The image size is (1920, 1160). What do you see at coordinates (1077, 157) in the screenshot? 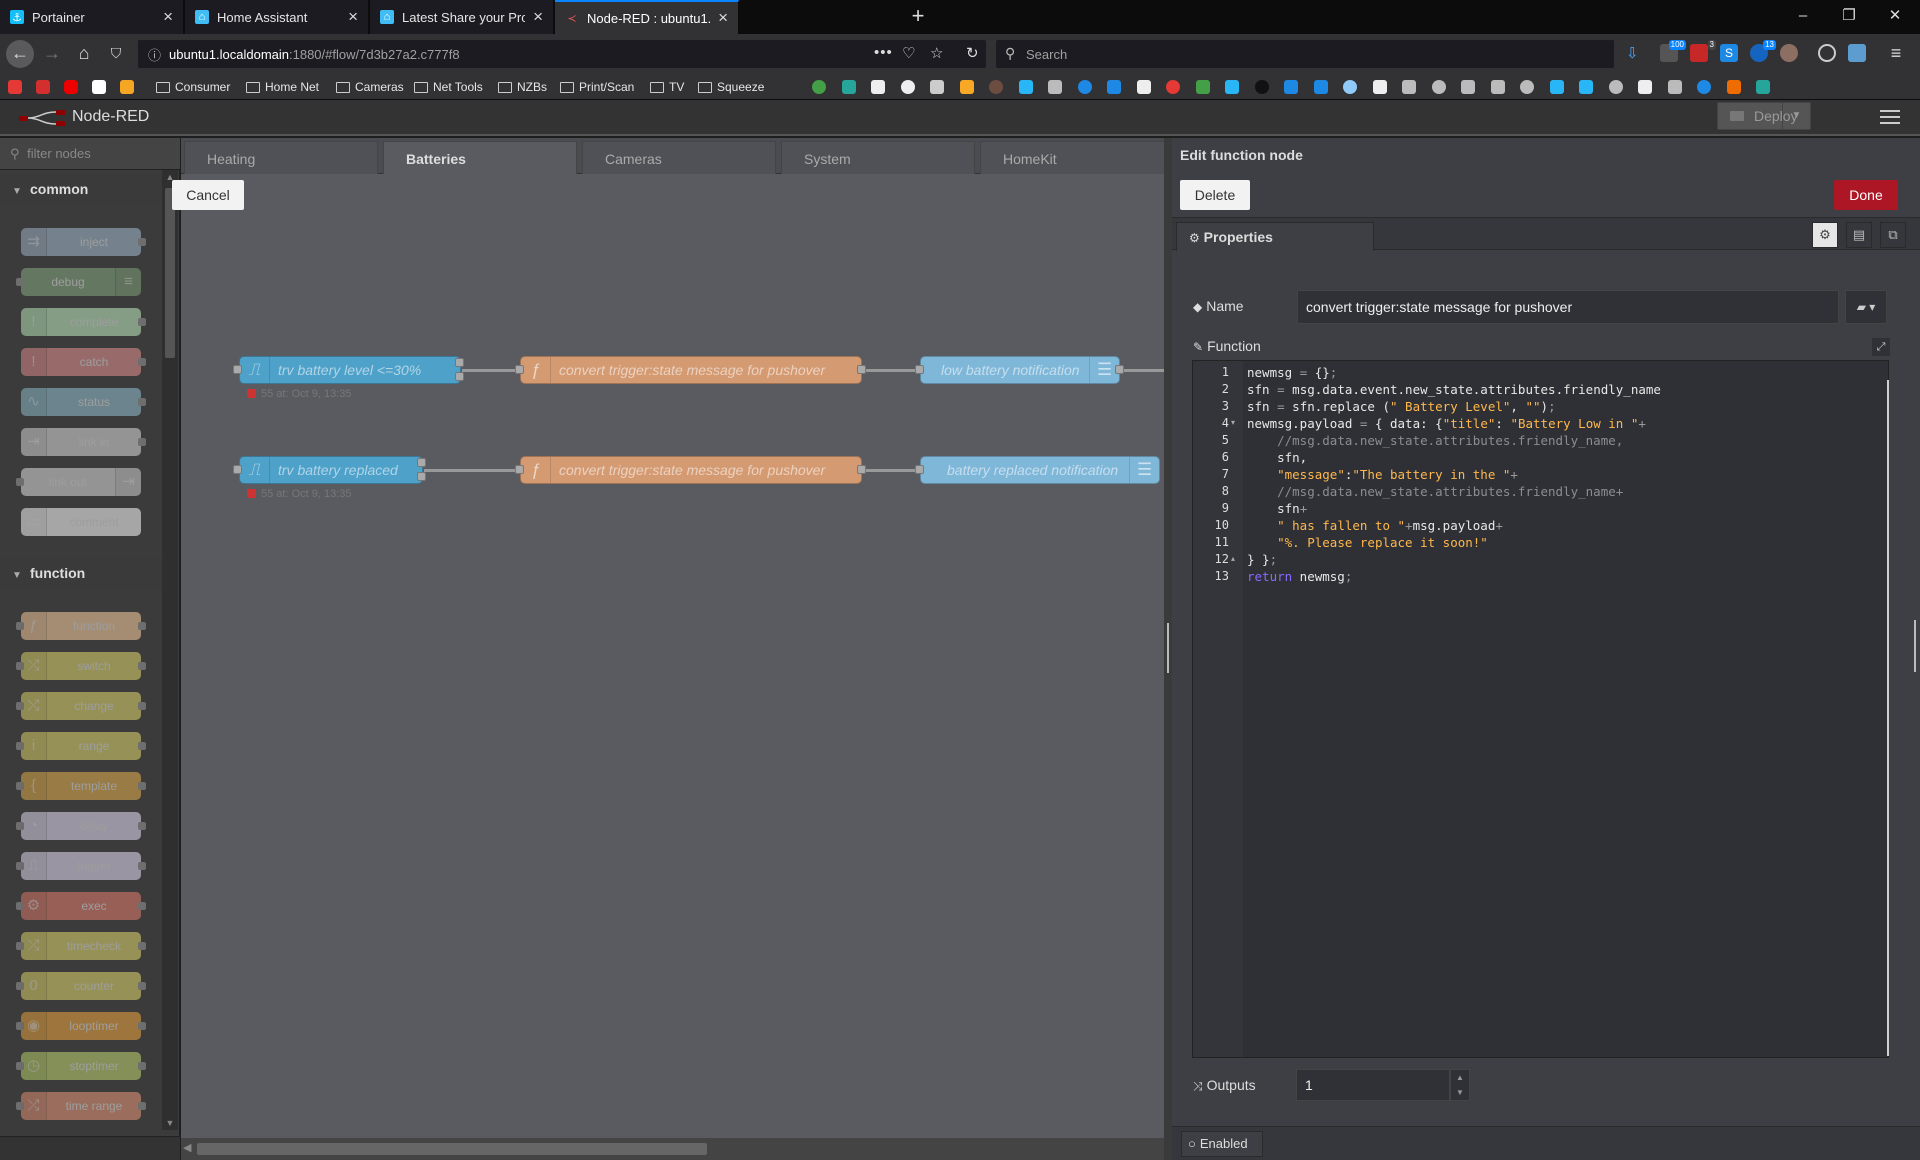
I see `tab-homekit: HomeKit` at bounding box center [1077, 157].